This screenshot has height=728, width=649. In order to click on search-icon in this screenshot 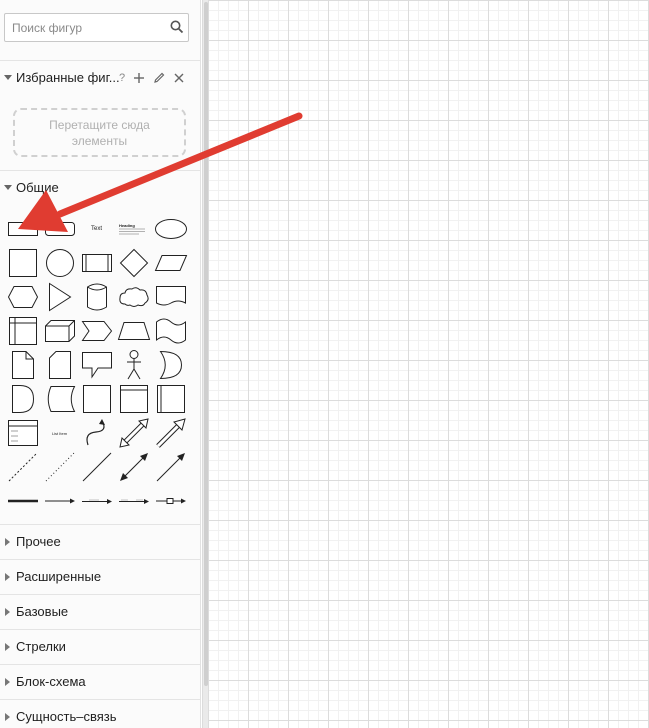, I will do `click(177, 27)`.